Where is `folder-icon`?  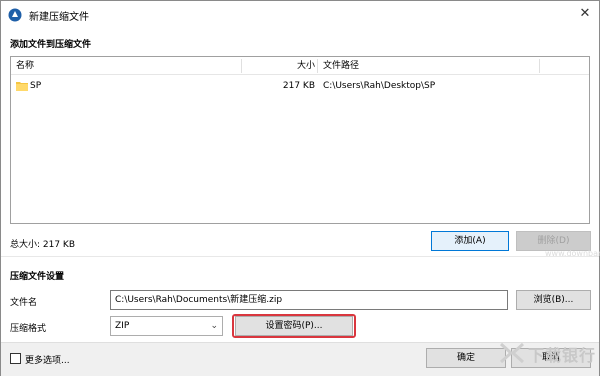 folder-icon is located at coordinates (22, 86).